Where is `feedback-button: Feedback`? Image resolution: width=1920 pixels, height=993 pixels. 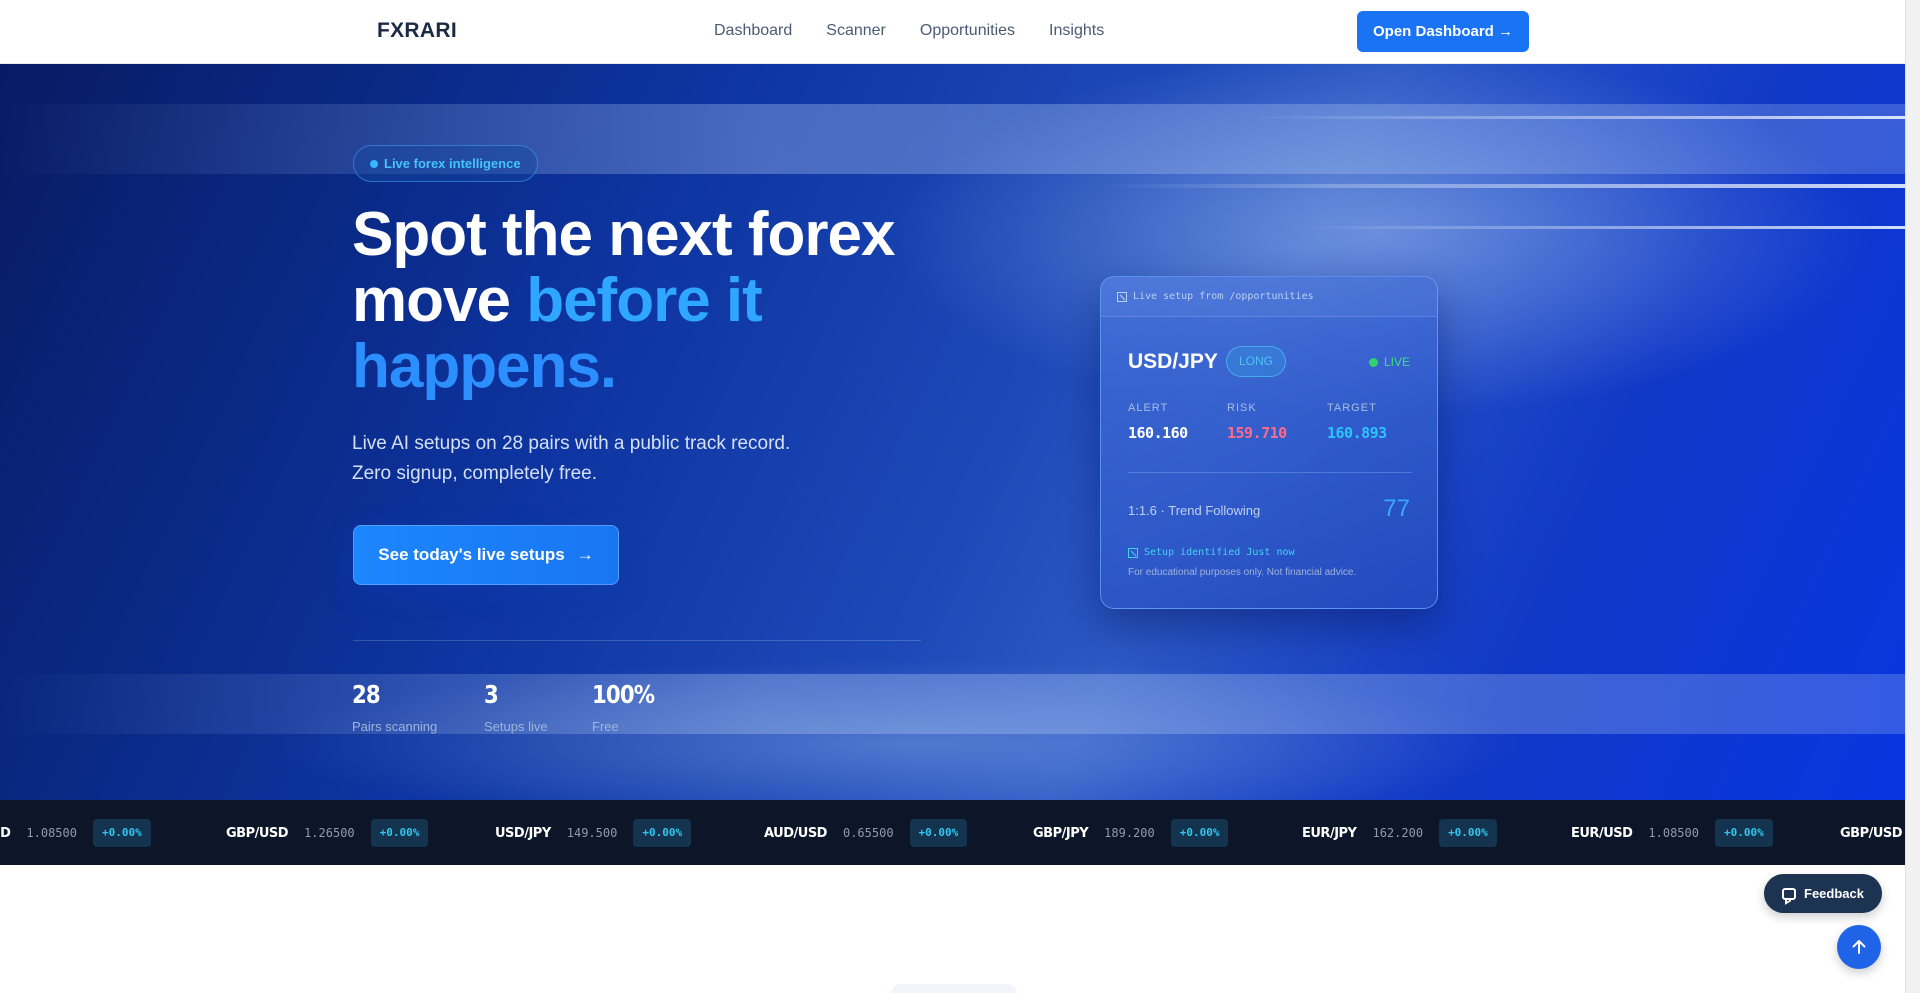 feedback-button: Feedback is located at coordinates (1823, 893).